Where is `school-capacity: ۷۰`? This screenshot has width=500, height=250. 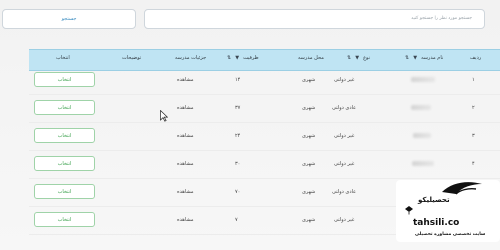
school-capacity: ۷۰ is located at coordinates (238, 192).